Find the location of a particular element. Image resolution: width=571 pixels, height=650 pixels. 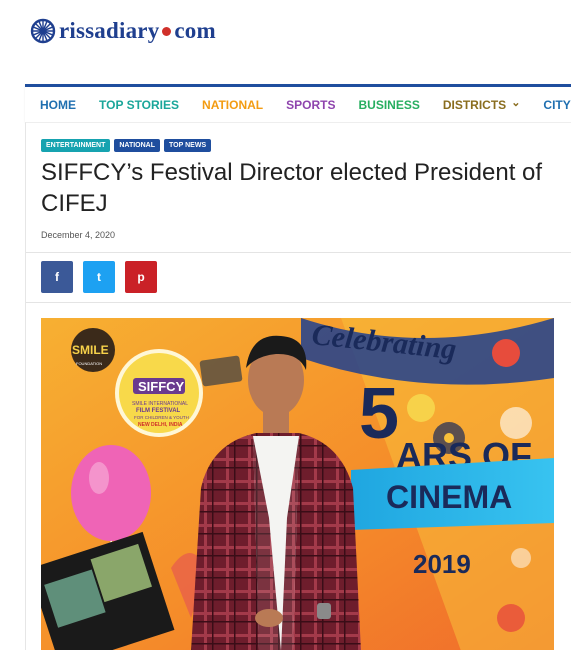

nav-item-label: BUSINESS is located at coordinates (389, 104).